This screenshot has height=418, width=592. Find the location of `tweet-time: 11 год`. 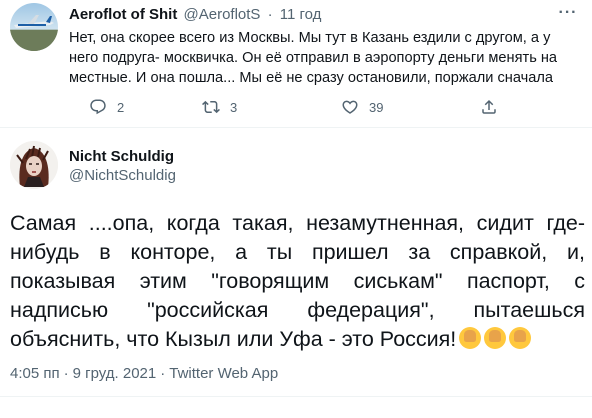

tweet-time: 11 год is located at coordinates (301, 14).